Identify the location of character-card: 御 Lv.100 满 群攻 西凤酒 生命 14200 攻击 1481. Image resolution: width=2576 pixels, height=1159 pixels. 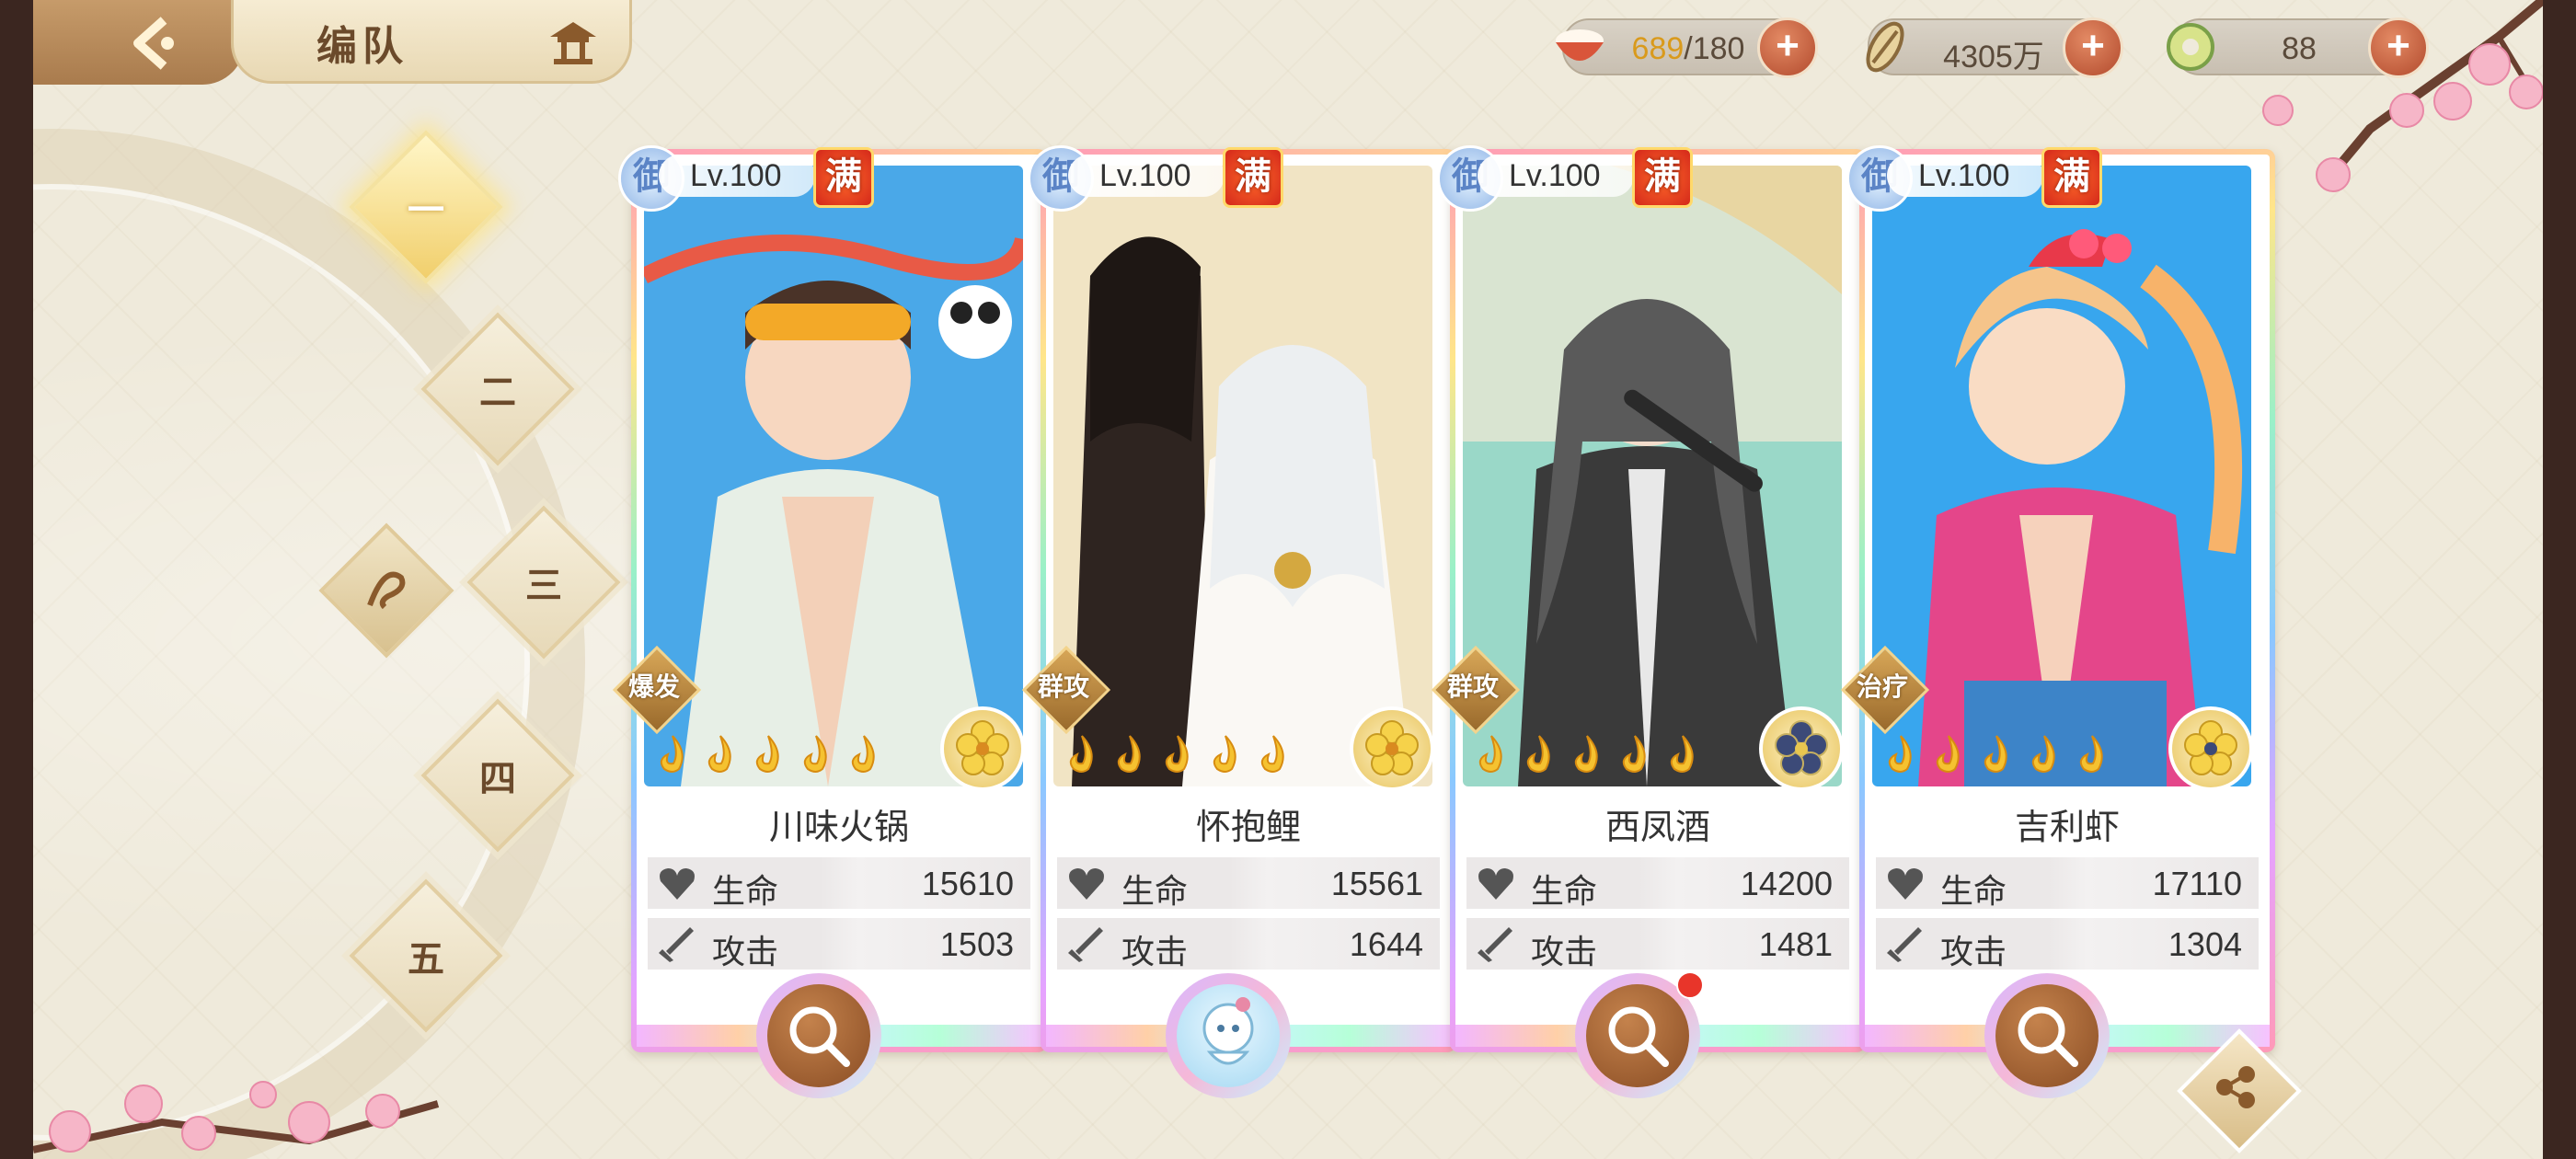
(1648, 621).